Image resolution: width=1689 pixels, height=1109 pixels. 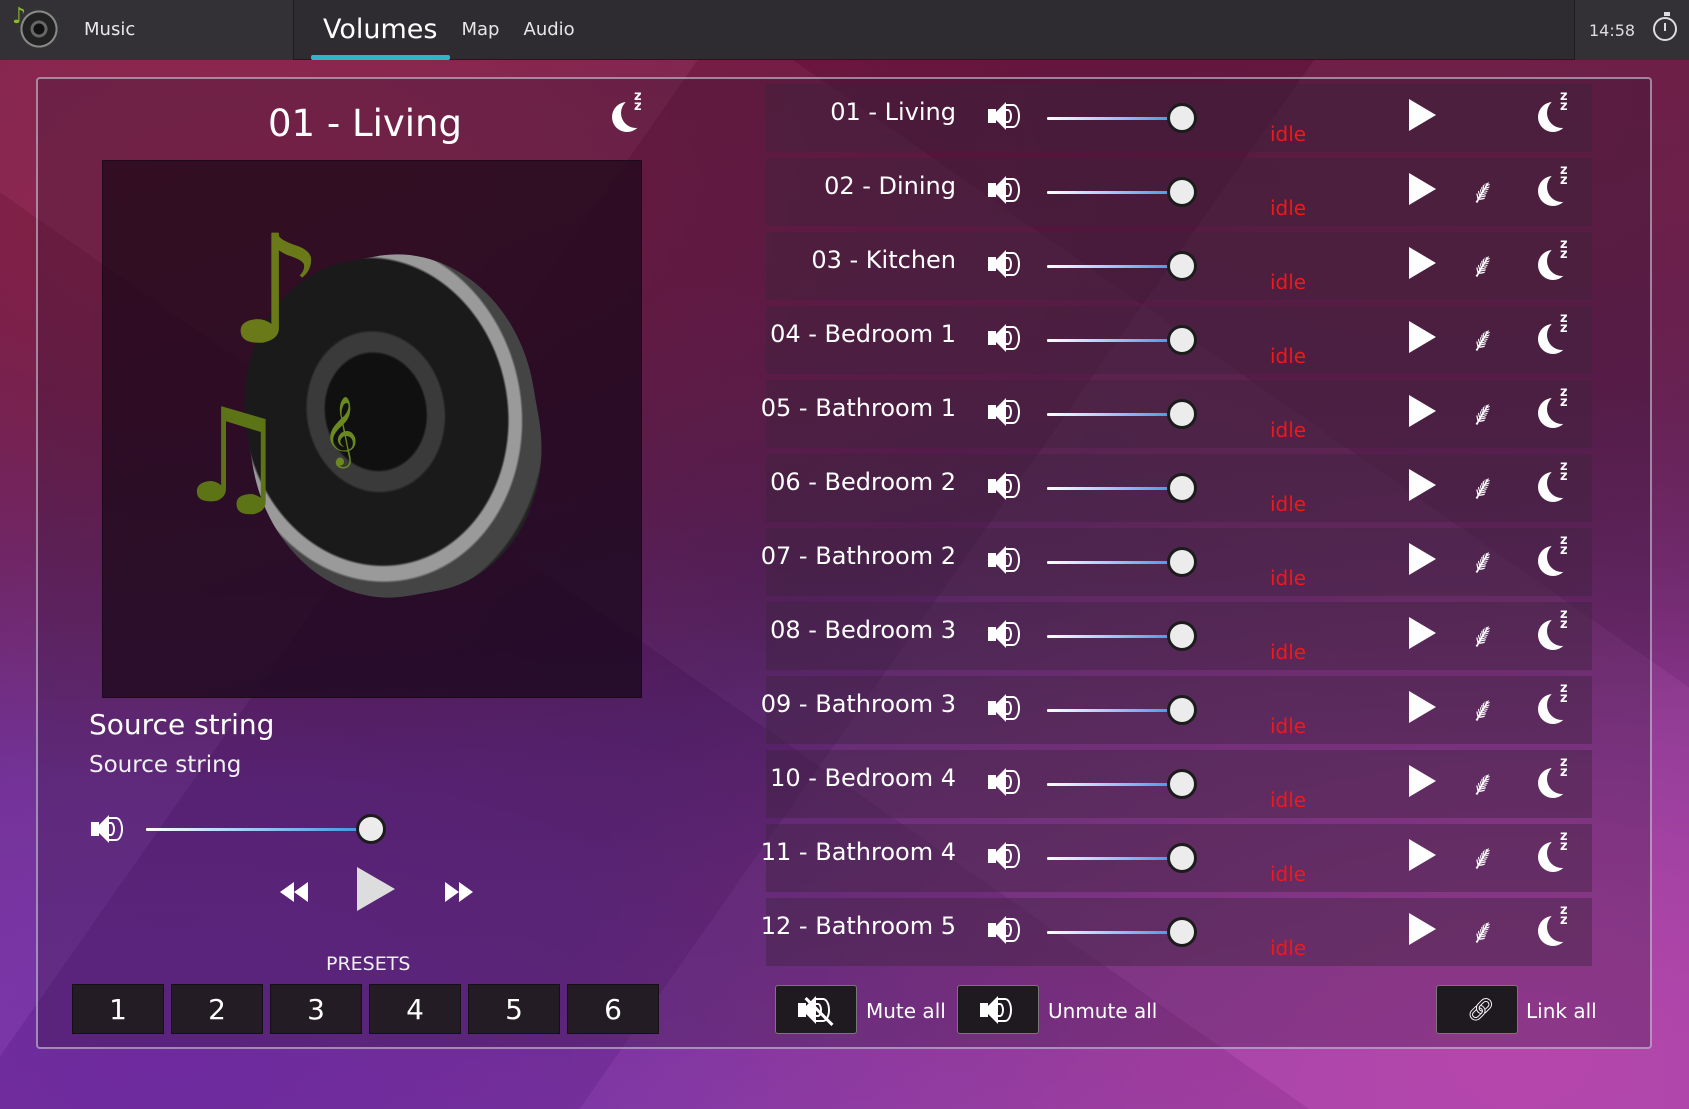 What do you see at coordinates (1665, 26) in the screenshot?
I see `timer-icon` at bounding box center [1665, 26].